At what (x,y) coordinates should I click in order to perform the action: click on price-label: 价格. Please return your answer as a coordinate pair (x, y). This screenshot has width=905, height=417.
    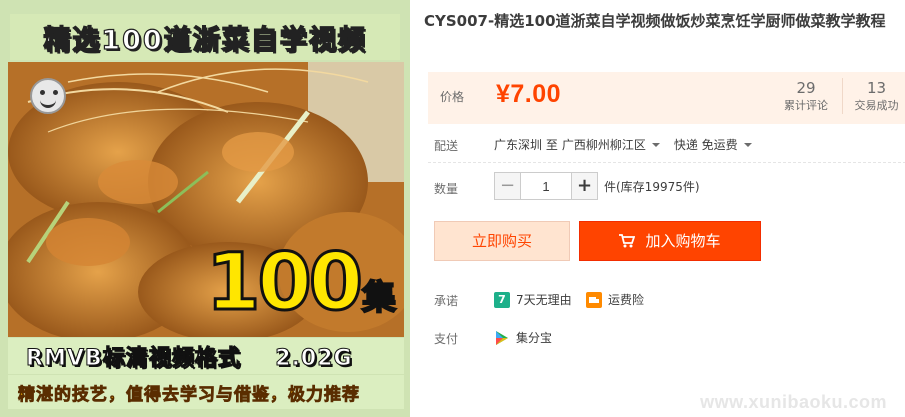
    Looking at the image, I should click on (452, 97).